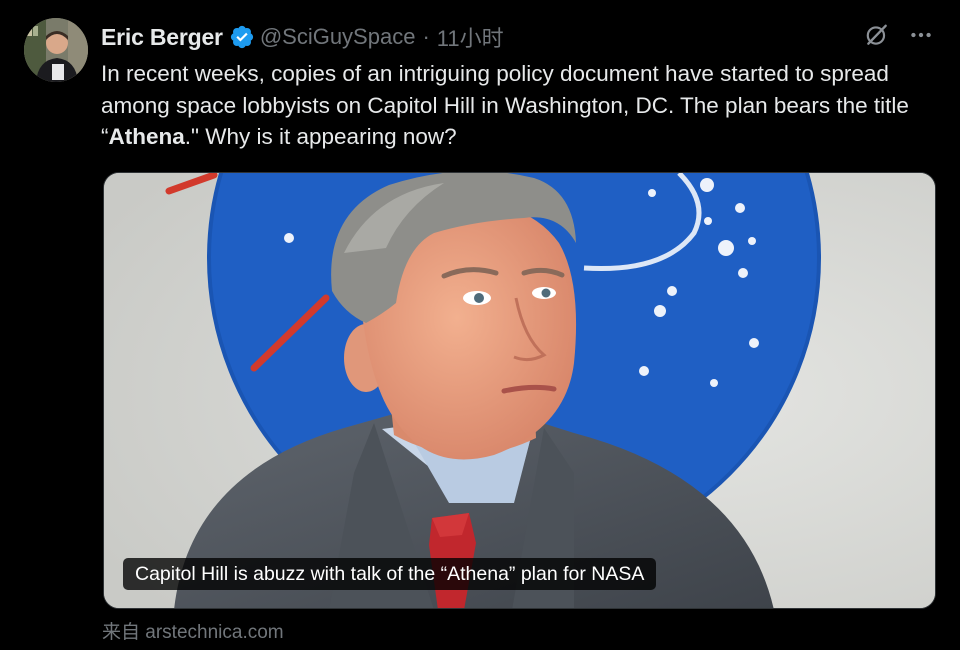  I want to click on avatar, so click(56, 50).